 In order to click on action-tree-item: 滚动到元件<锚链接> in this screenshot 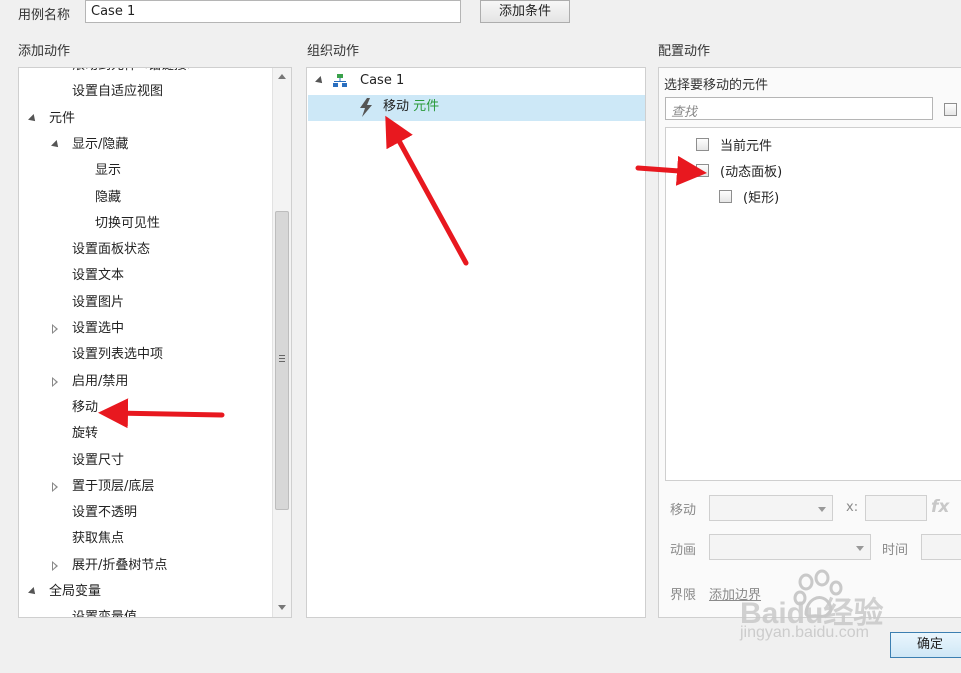, I will do `click(145, 72)`.